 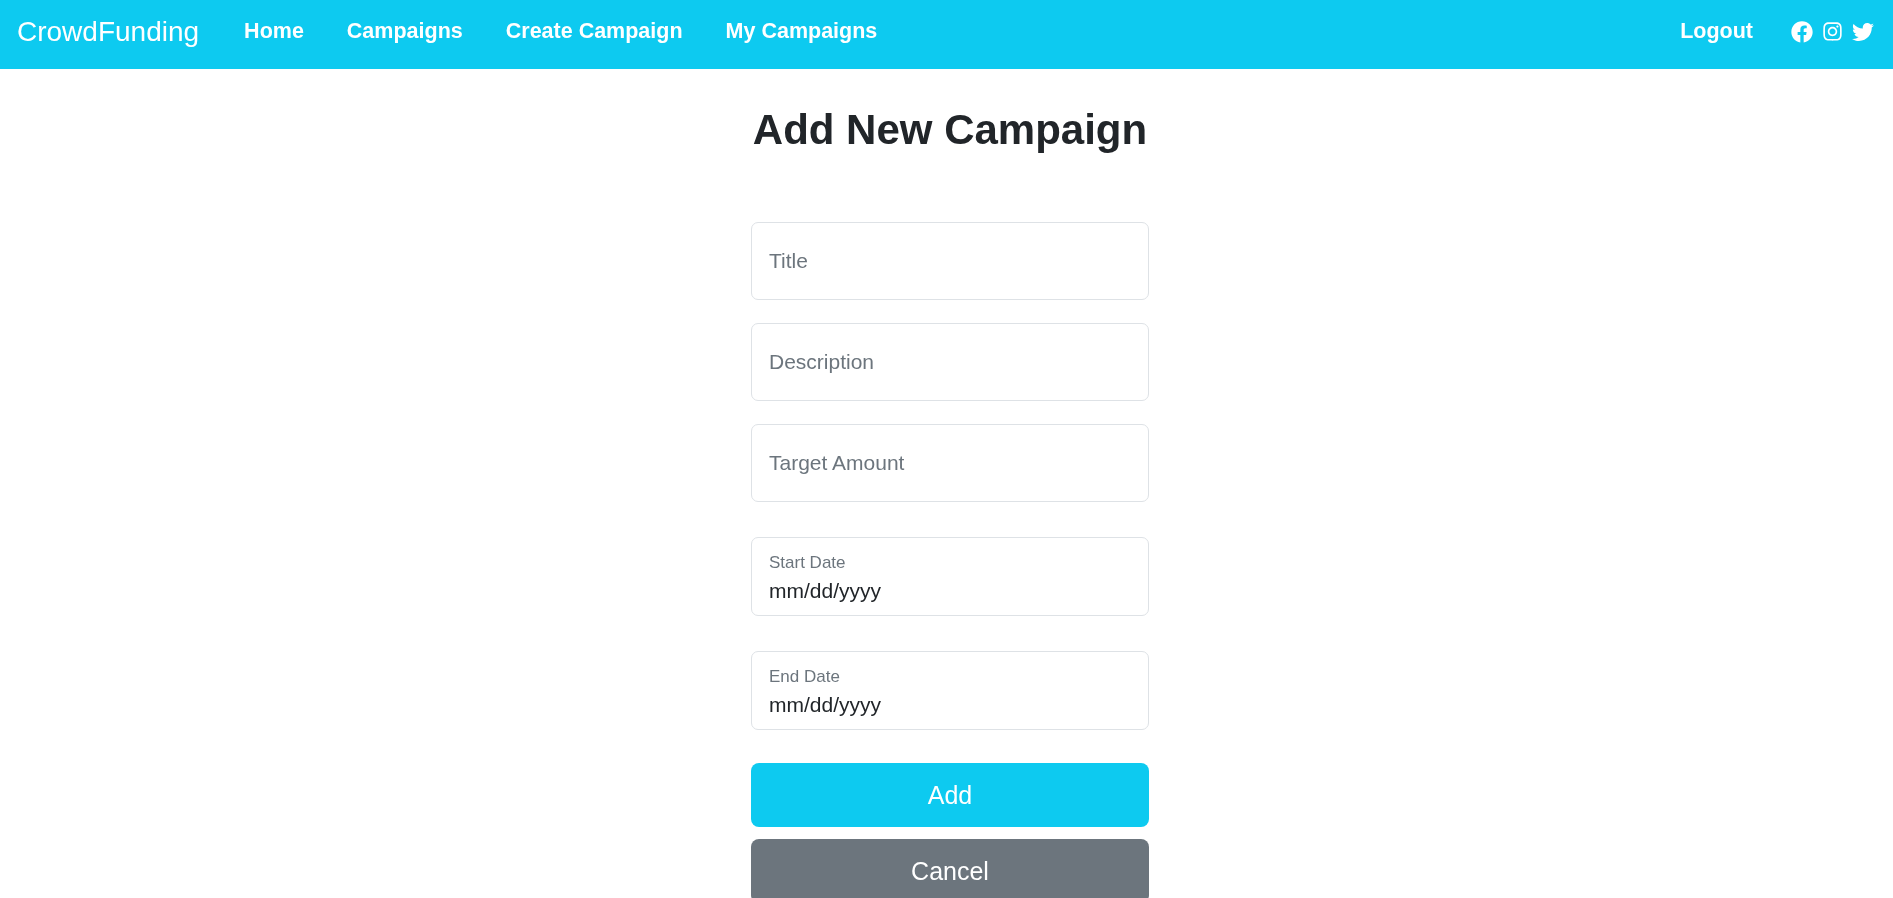 What do you see at coordinates (950, 261) in the screenshot?
I see `input-field: Title` at bounding box center [950, 261].